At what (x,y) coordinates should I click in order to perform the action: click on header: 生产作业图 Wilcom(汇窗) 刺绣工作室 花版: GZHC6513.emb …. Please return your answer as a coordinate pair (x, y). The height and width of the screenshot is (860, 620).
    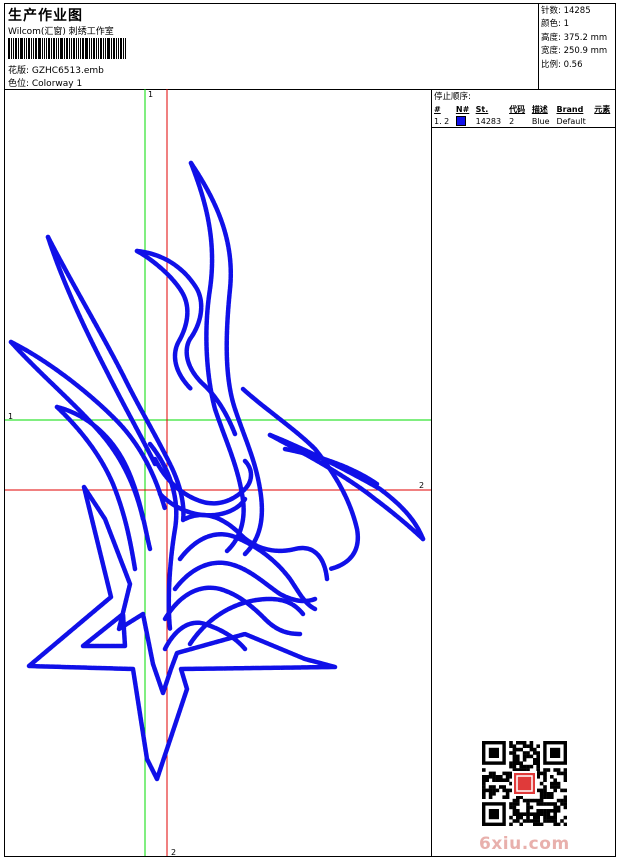
    Looking at the image, I should click on (310, 47).